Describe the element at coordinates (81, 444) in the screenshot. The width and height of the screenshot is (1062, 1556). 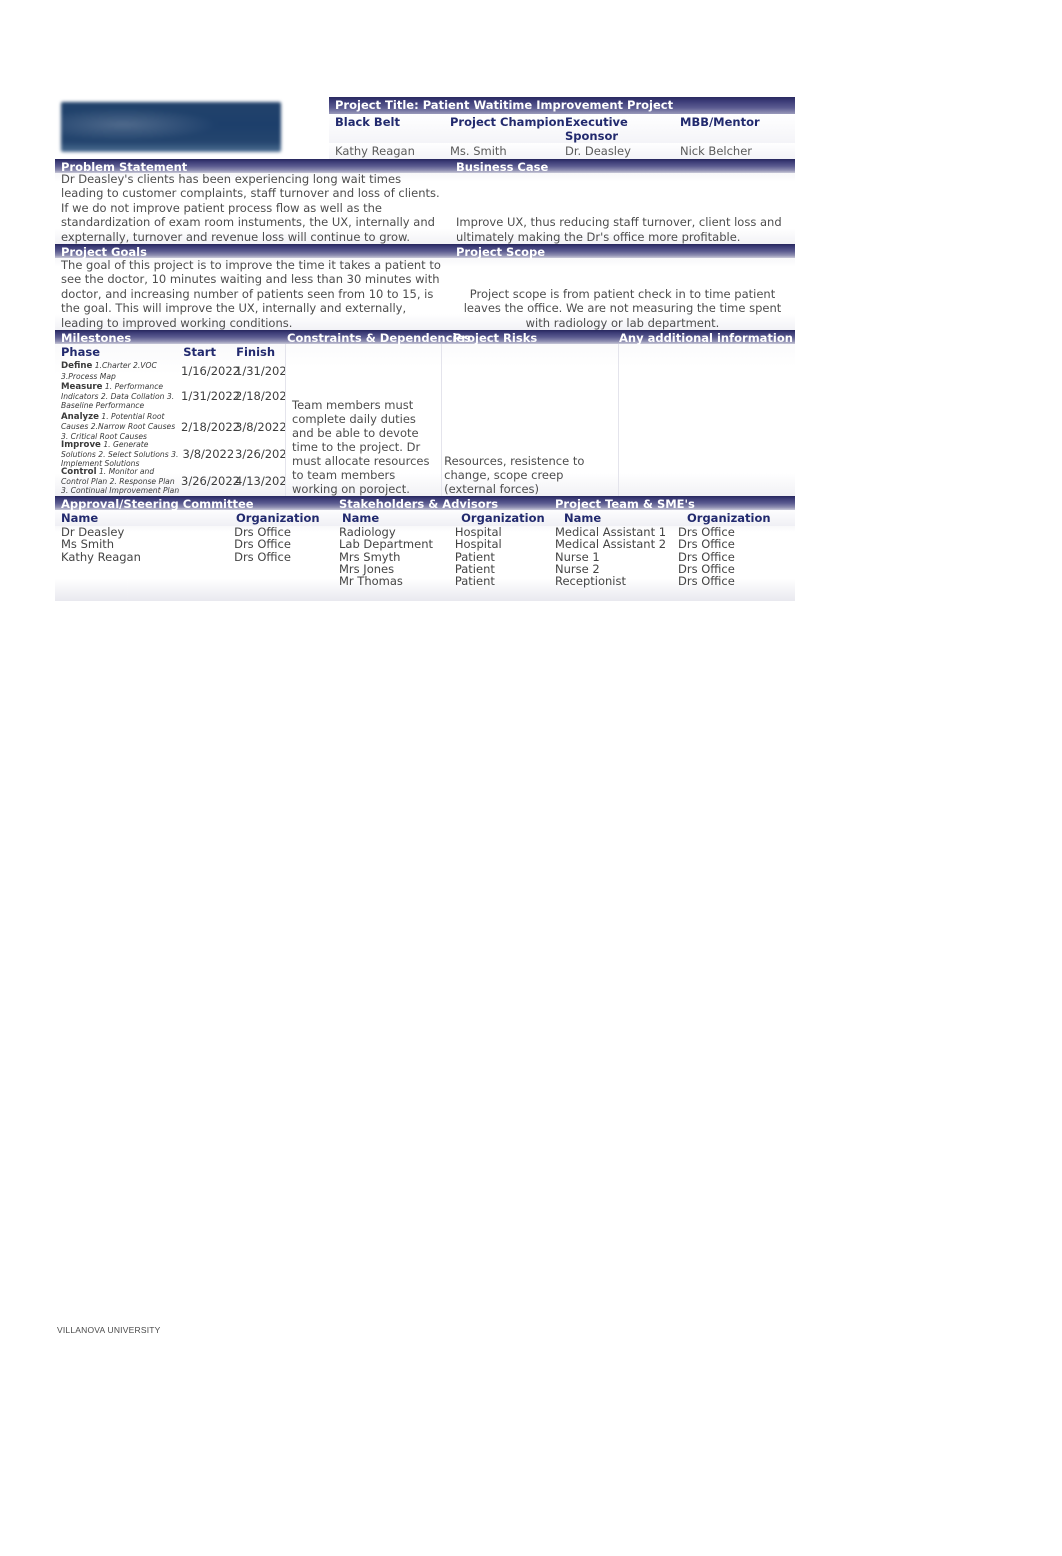
I see `milestone-phase: Improve` at that location.